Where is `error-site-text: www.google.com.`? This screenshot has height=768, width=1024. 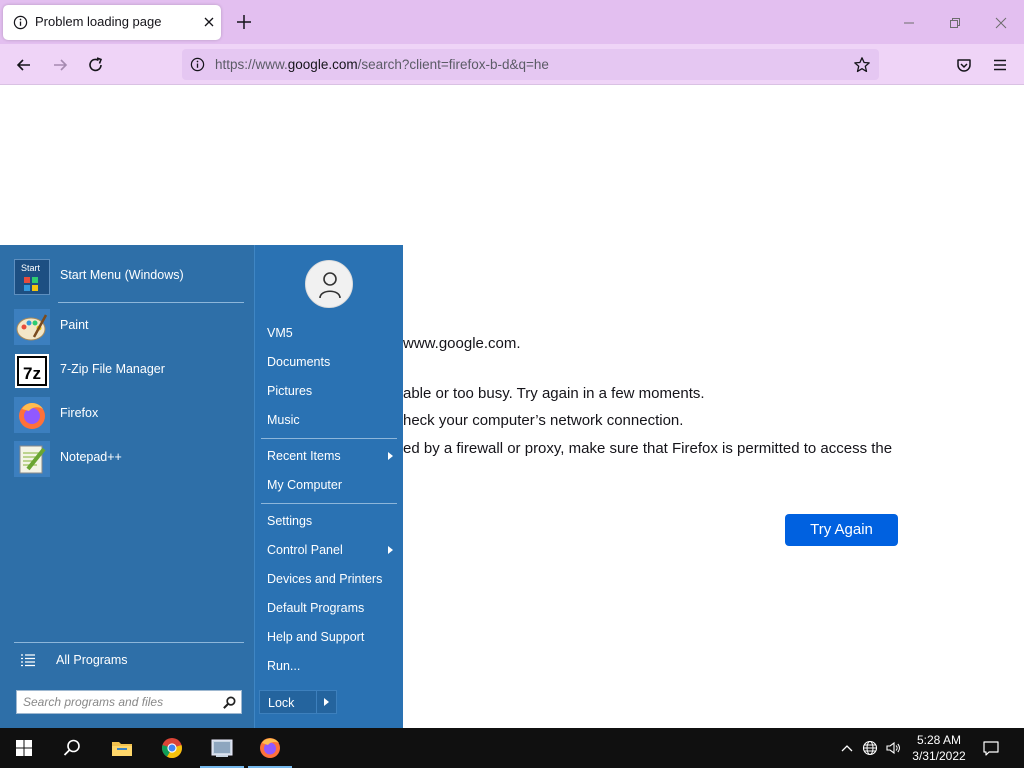
error-site-text: www.google.com. is located at coordinates (462, 343).